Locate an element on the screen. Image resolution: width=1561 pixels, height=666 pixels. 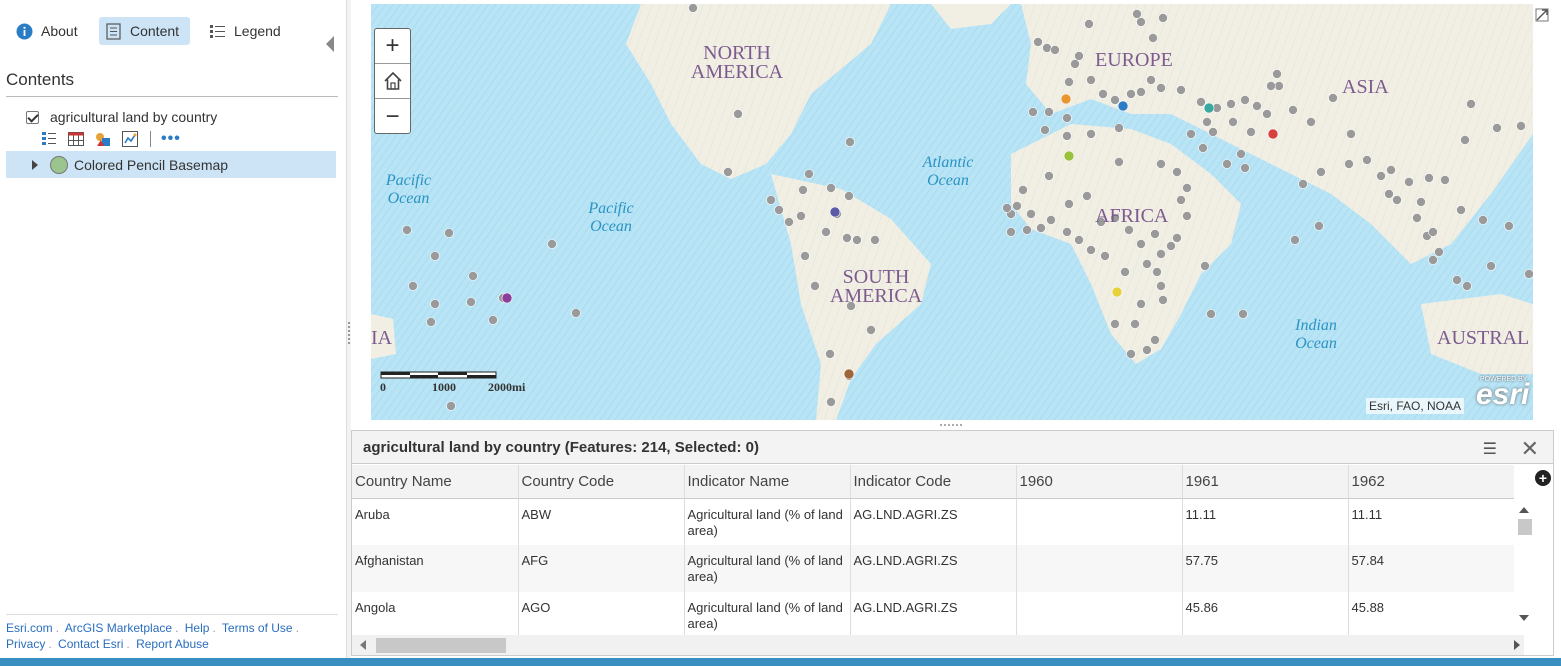
table-splitter is located at coordinates (956, 425).